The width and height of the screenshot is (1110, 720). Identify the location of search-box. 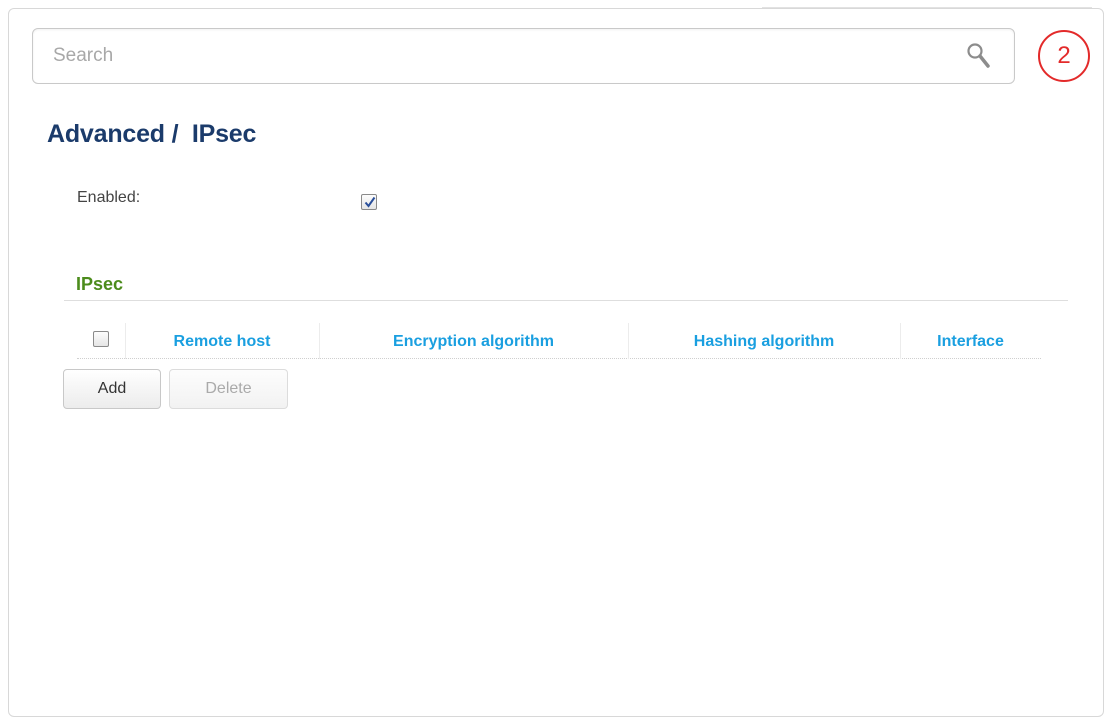
(523, 56).